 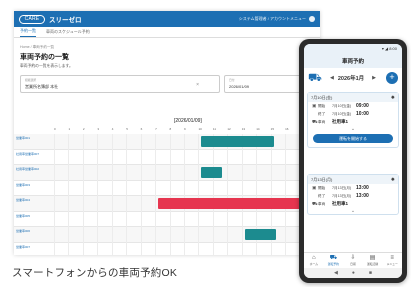 I want to click on add-reservation-button: +, so click(x=392, y=78).